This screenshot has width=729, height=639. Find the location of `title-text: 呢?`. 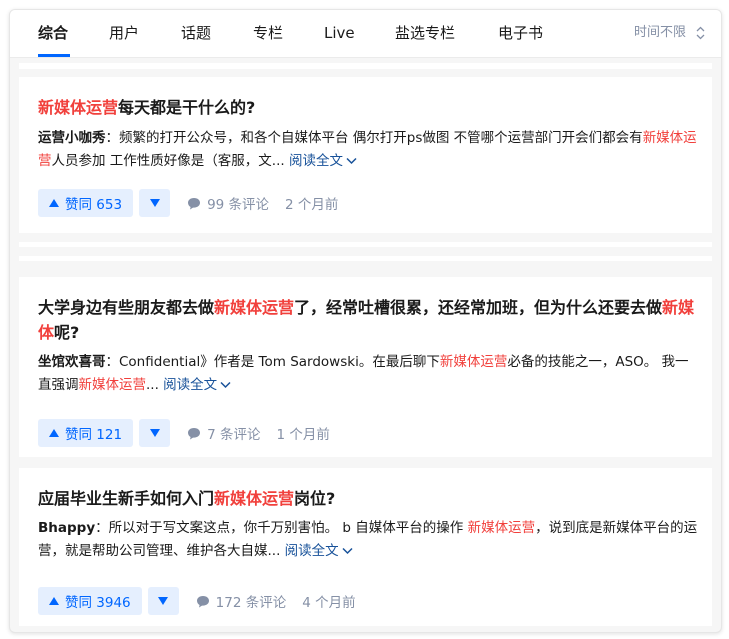

title-text: 呢? is located at coordinates (67, 332).